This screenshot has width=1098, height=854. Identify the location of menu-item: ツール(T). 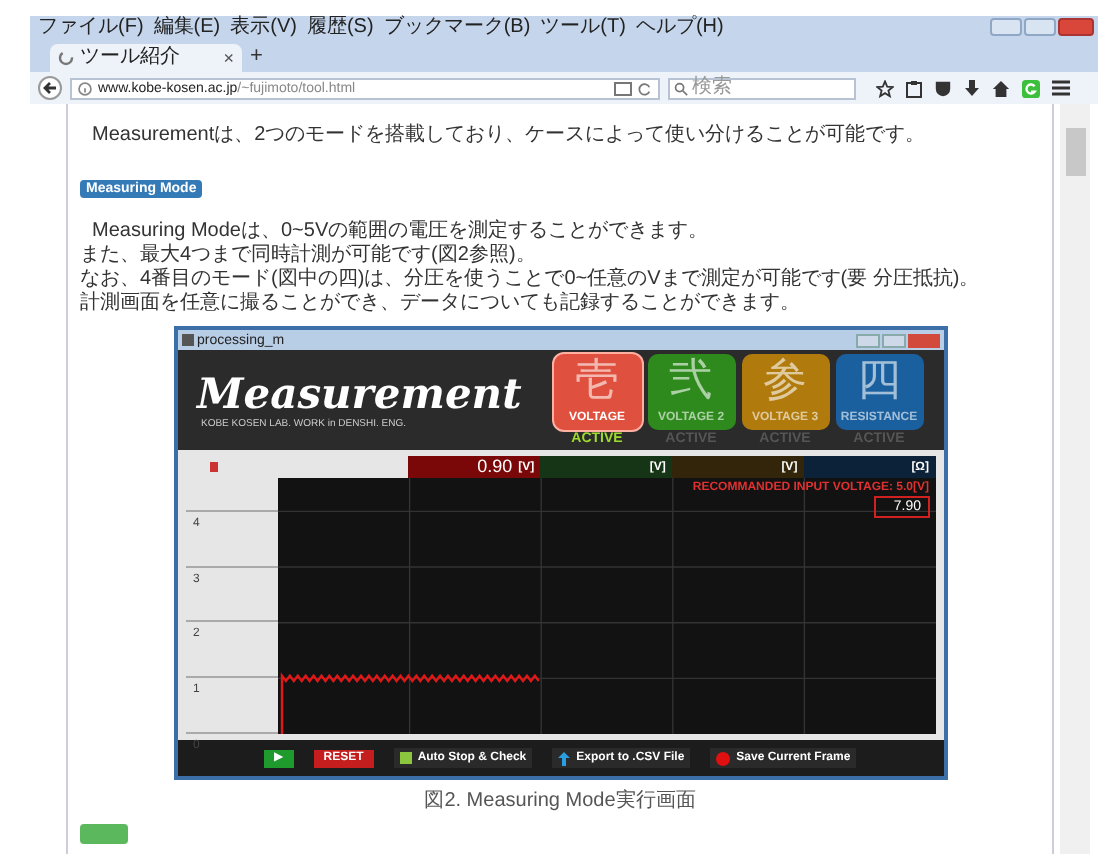
(583, 28).